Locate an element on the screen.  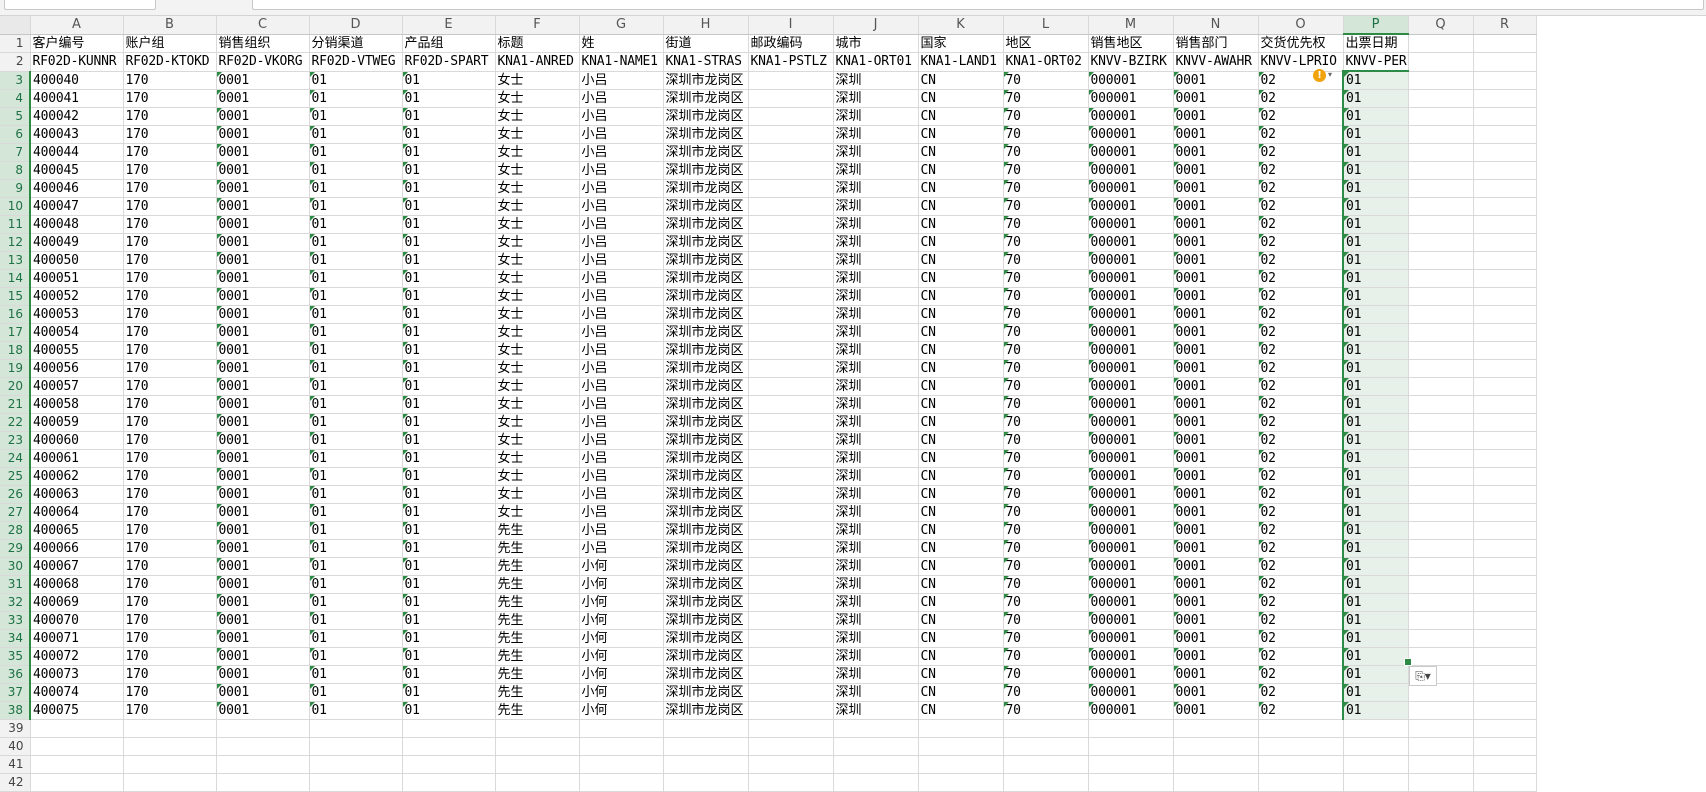
cell-o8: 02 is located at coordinates (1301, 170).